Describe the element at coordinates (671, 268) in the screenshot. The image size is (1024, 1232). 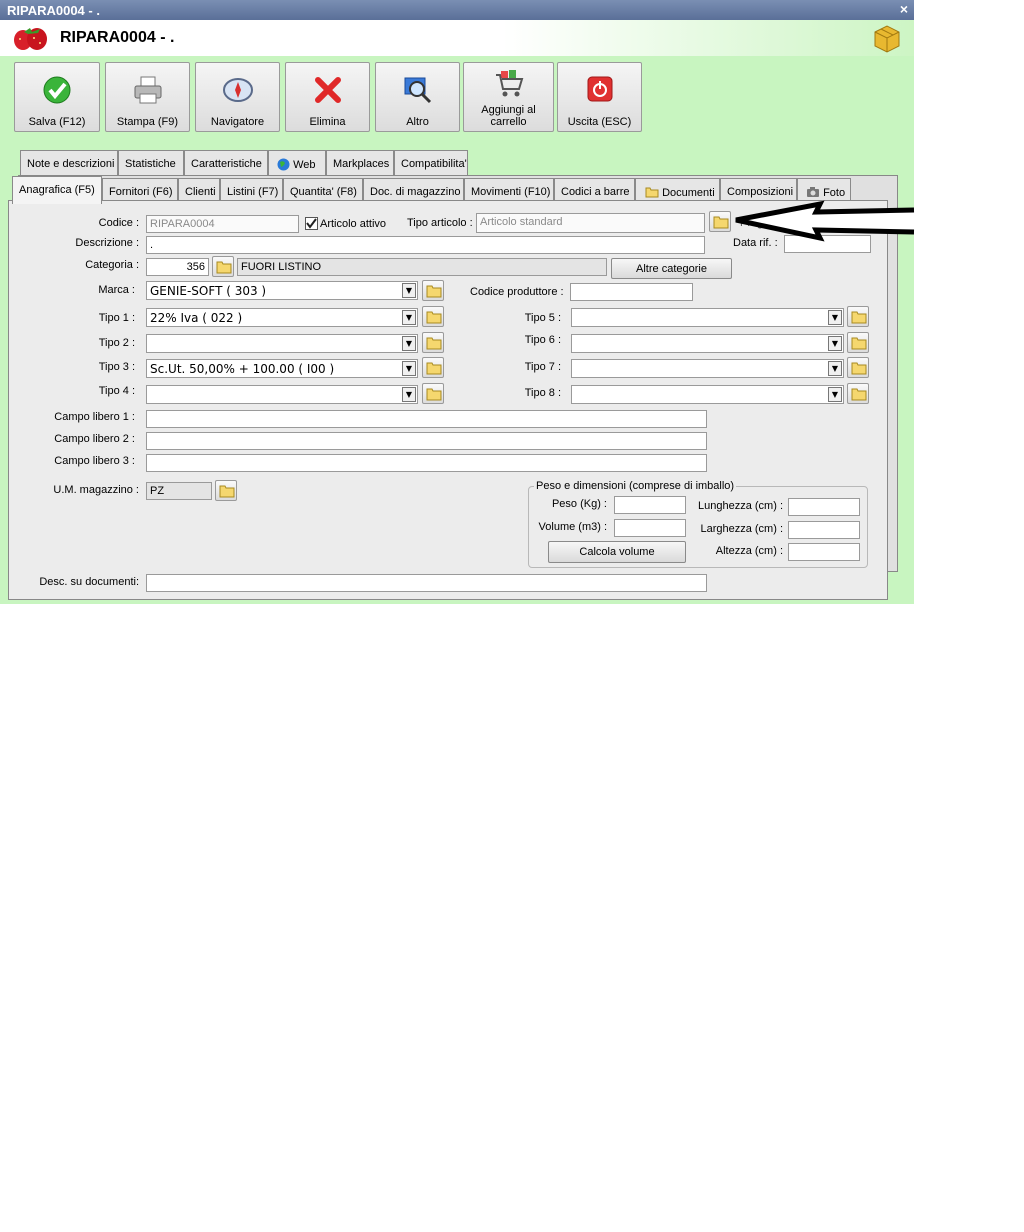
I see `altre-categorie-button: Altre categorie` at that location.